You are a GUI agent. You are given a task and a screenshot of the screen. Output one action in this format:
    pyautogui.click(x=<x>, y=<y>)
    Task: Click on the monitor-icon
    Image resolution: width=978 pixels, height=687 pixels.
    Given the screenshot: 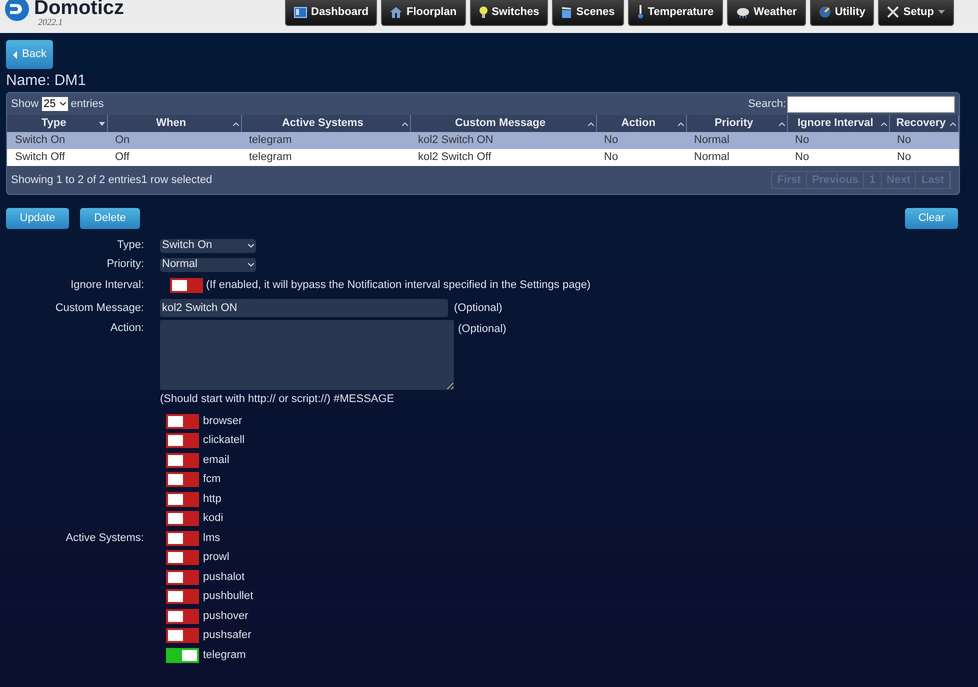 What is the action you would take?
    pyautogui.click(x=300, y=12)
    